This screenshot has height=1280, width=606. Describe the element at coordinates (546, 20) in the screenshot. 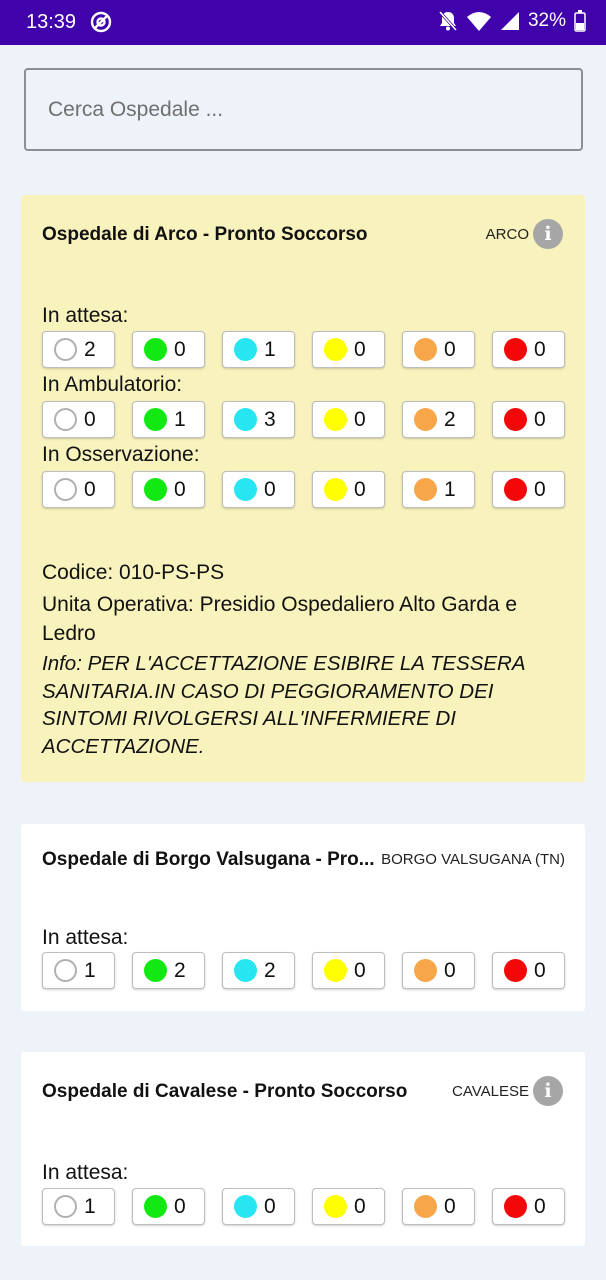

I see `battery-percent: 32%` at that location.